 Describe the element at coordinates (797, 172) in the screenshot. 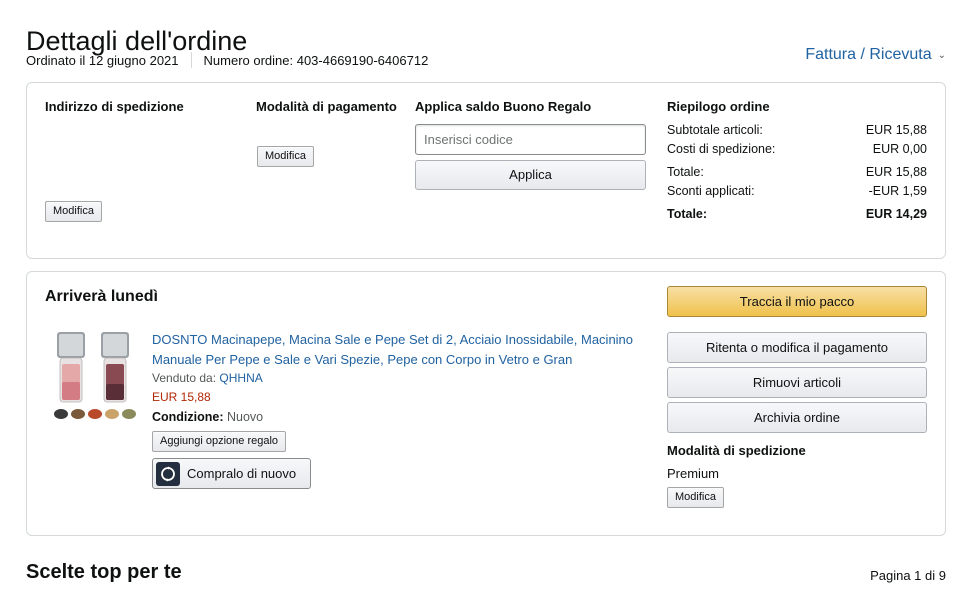

I see `summary-row-total-before-discount: Totale: EUR 15,88` at that location.